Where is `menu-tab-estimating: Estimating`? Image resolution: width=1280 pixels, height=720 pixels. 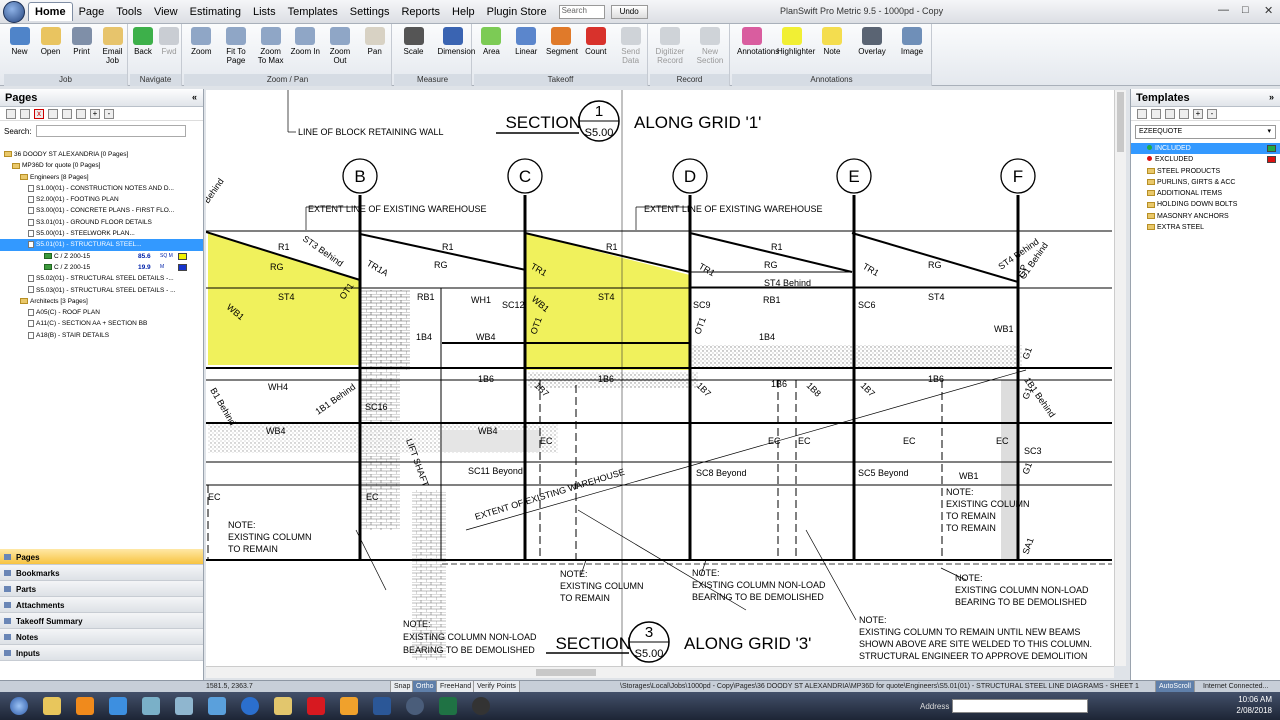 menu-tab-estimating: Estimating is located at coordinates (215, 12).